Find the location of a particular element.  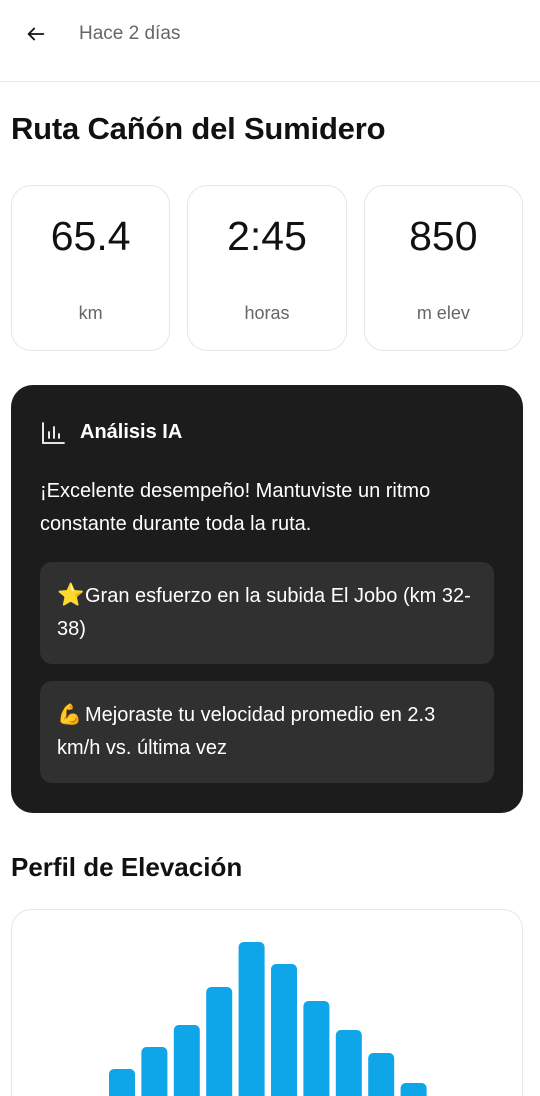

ai-title: Análisis IA is located at coordinates (131, 432).